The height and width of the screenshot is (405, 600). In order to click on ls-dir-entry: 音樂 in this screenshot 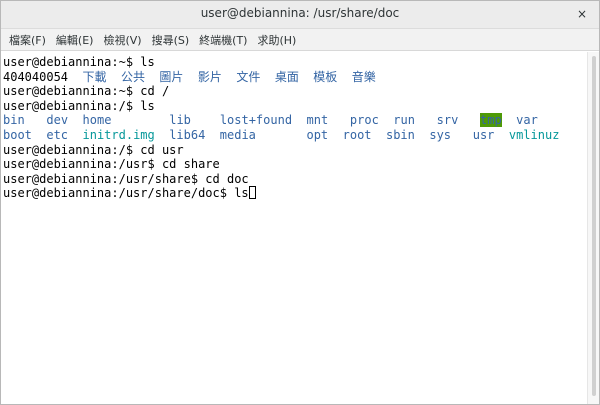, I will do `click(363, 76)`.